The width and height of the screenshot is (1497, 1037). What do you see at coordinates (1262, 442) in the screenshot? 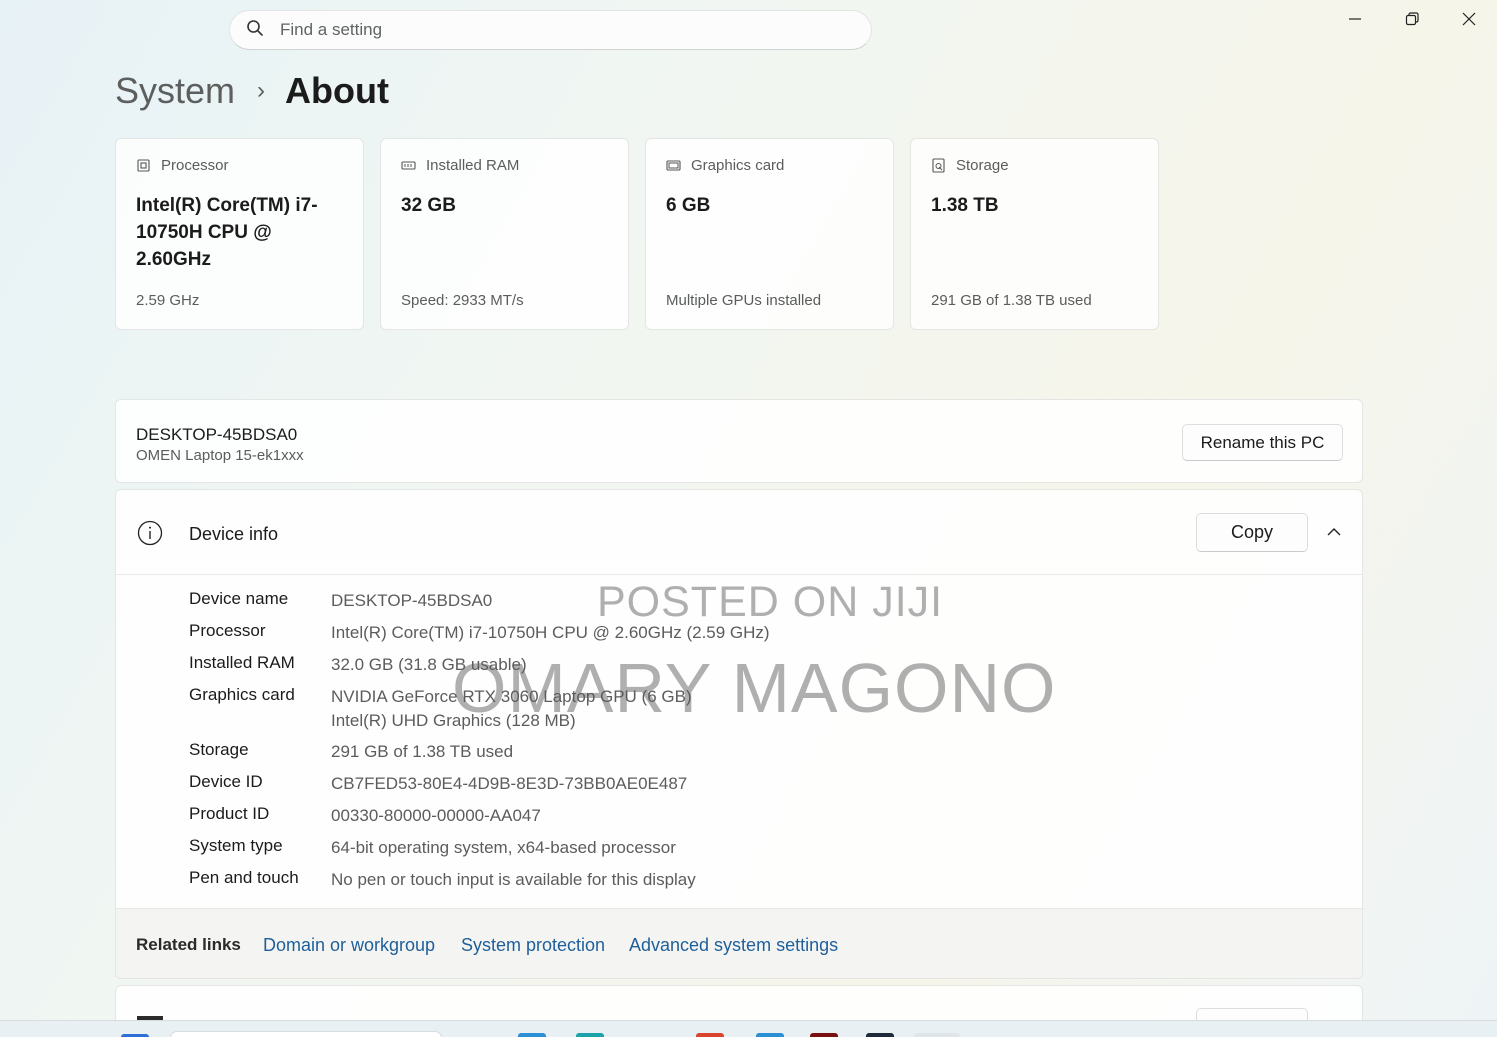
I see `rename-pc-button: Rename this PC` at bounding box center [1262, 442].